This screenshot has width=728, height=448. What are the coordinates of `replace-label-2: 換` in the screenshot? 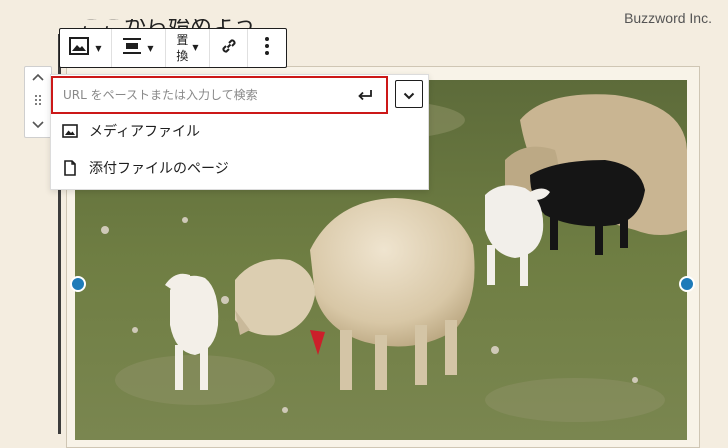 It's located at (182, 56).